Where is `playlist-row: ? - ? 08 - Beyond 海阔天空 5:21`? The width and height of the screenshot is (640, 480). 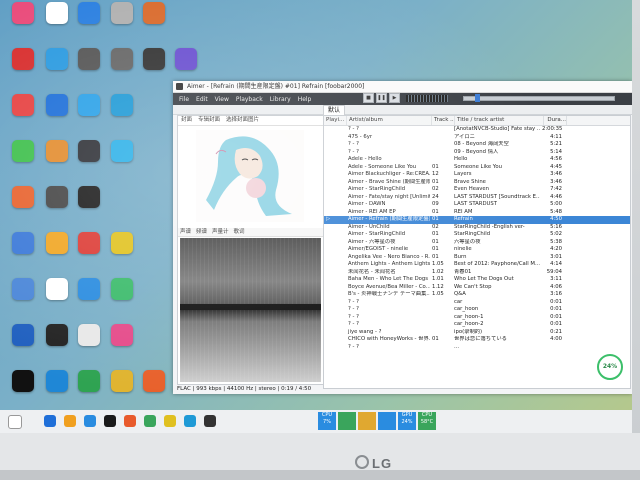 playlist-row: ? - ? 08 - Beyond 海阔天空 5:21 is located at coordinates (477, 145).